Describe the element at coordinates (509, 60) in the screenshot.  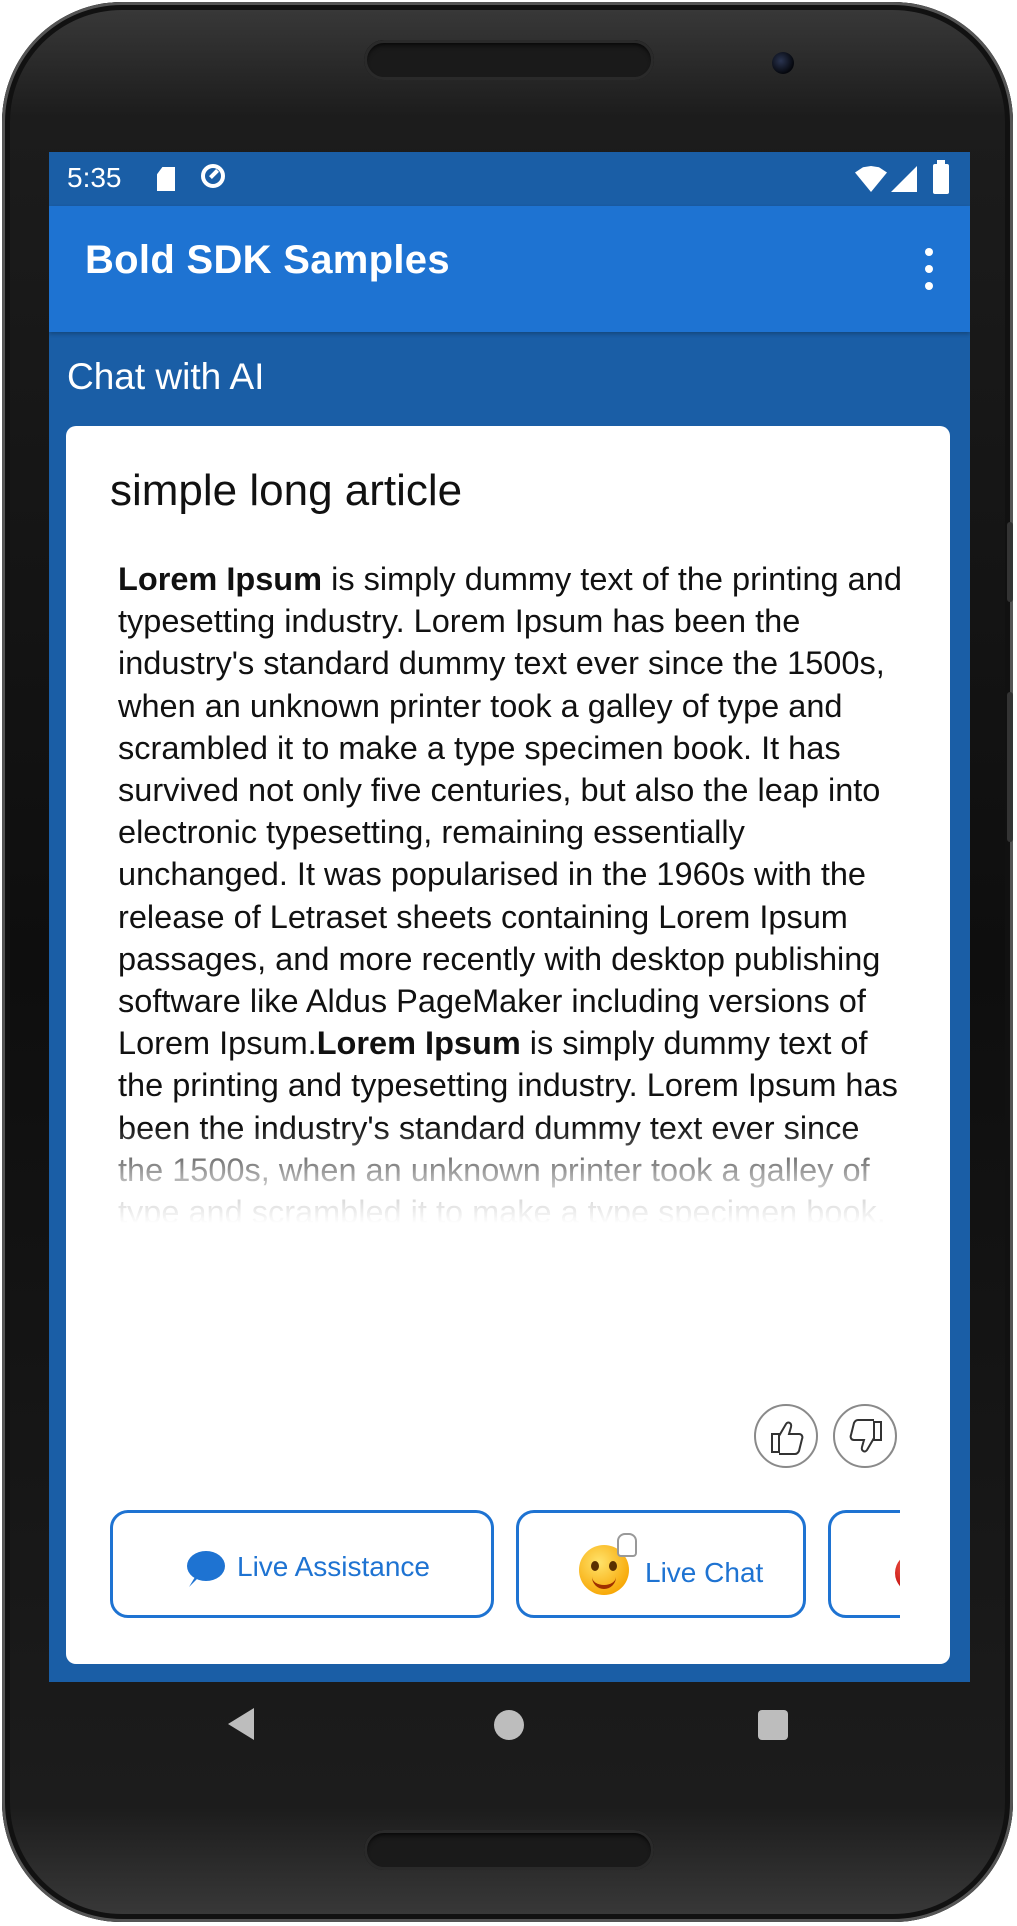
I see `top-speaker` at that location.